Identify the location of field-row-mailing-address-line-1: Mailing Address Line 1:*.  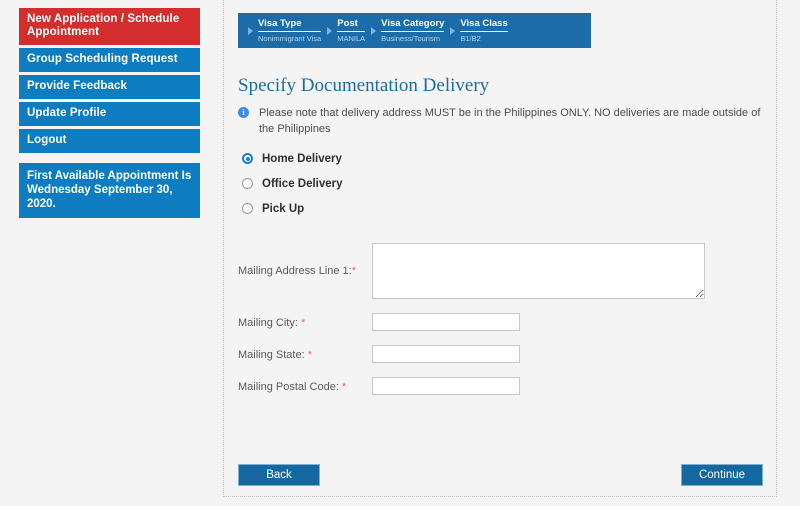
(488, 271).